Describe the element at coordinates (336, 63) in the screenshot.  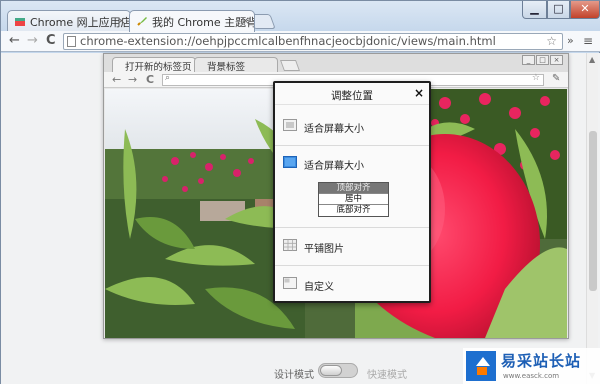
I see `preview-tab-strip: 打开新的标签页 背景标签 _ □ ×` at that location.